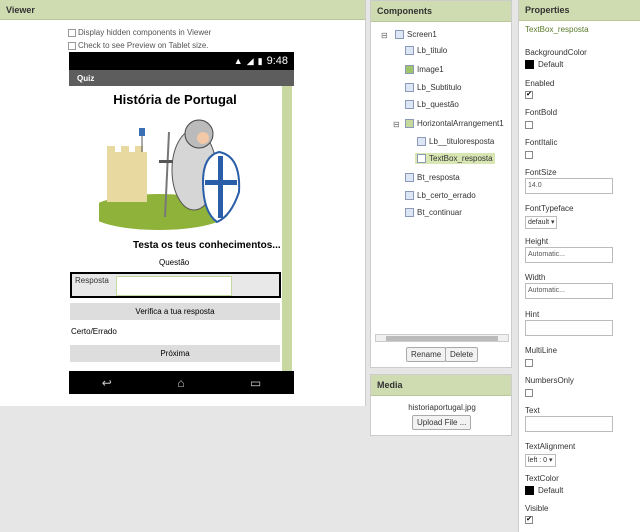 This screenshot has width=640, height=532. Describe the element at coordinates (441, 385) in the screenshot. I see `media-header: Media` at that location.